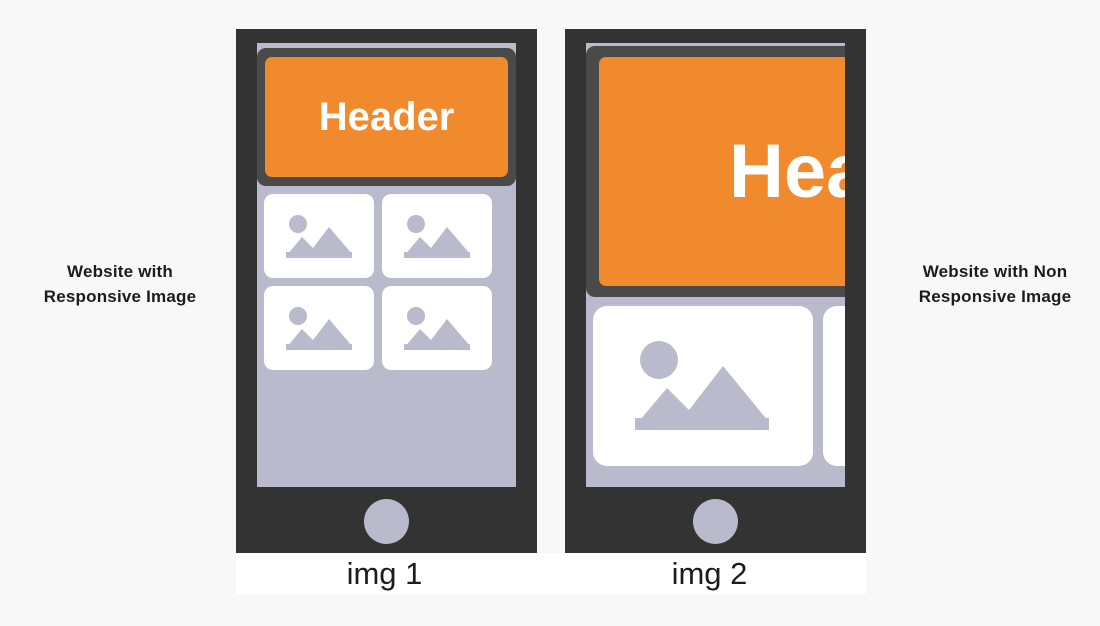 The height and width of the screenshot is (626, 1100). What do you see at coordinates (709, 573) in the screenshot?
I see `caption-img-2: img 2` at bounding box center [709, 573].